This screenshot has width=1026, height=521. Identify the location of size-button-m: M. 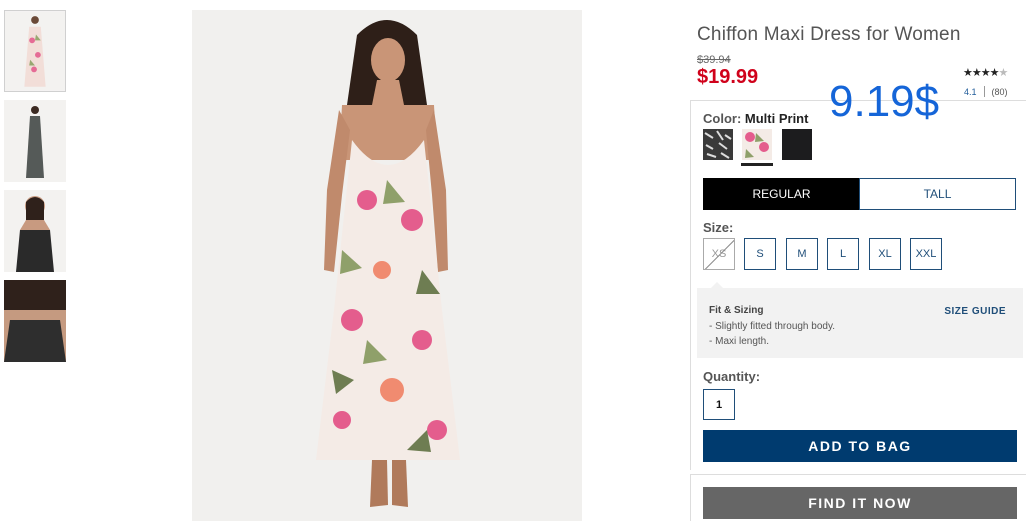
(802, 254).